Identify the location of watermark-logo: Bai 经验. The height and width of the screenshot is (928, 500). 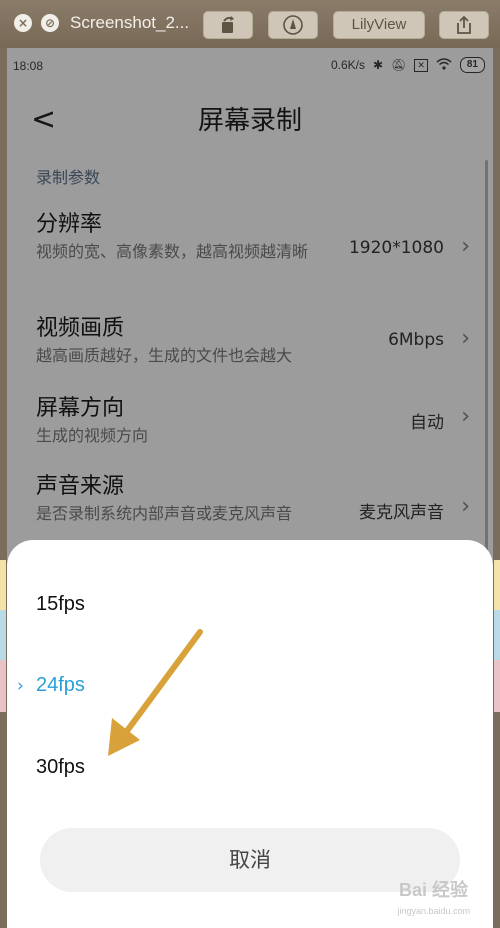
(433, 890).